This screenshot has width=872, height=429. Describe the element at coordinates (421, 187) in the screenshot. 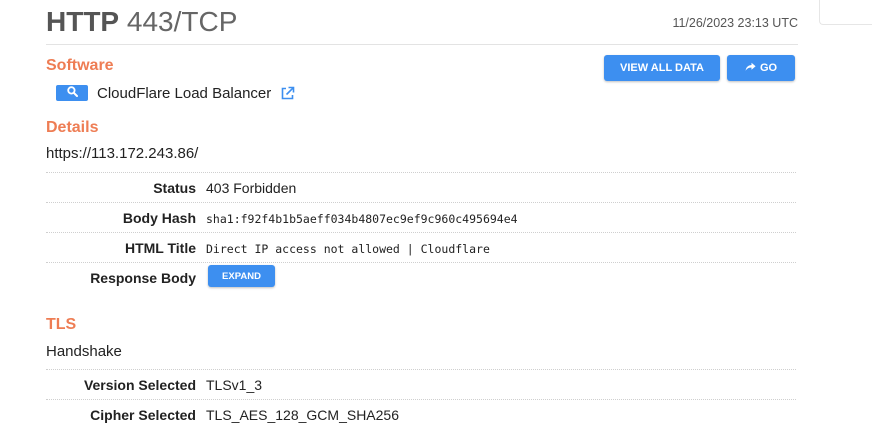

I see `detail-row-status: Status 403 Forbidden` at that location.